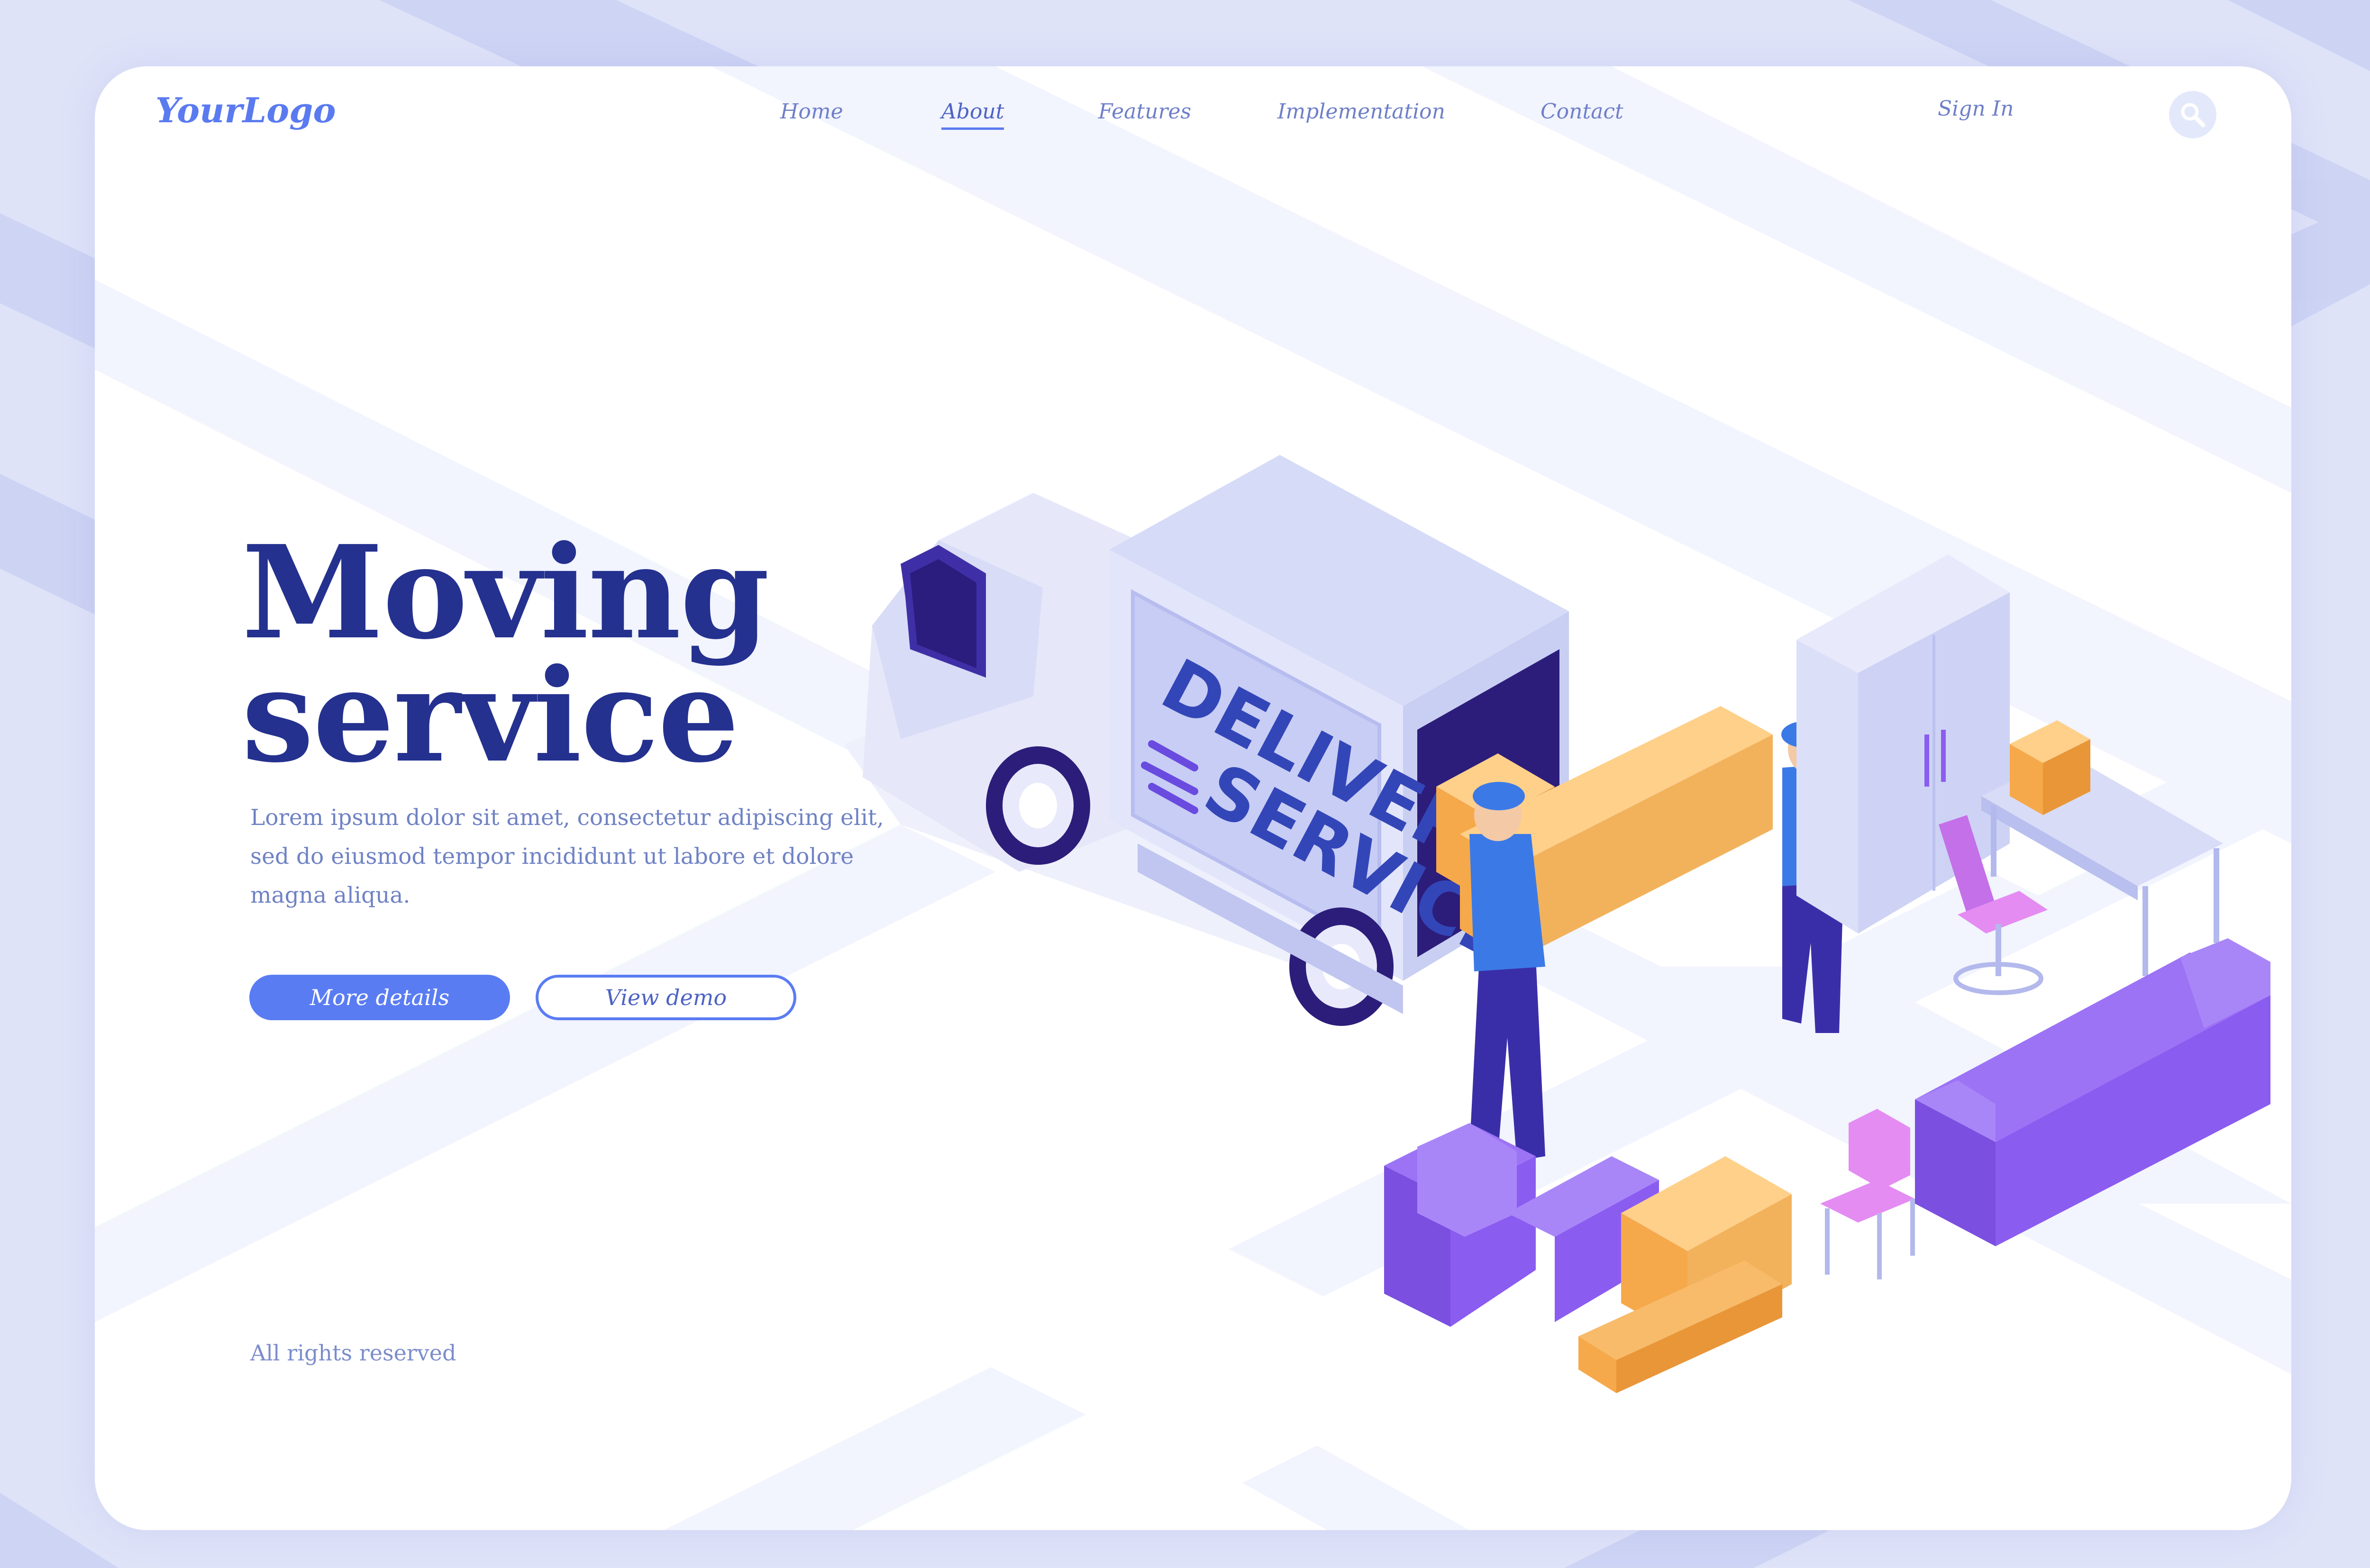  I want to click on truck-front-wheel, so click(1038, 805).